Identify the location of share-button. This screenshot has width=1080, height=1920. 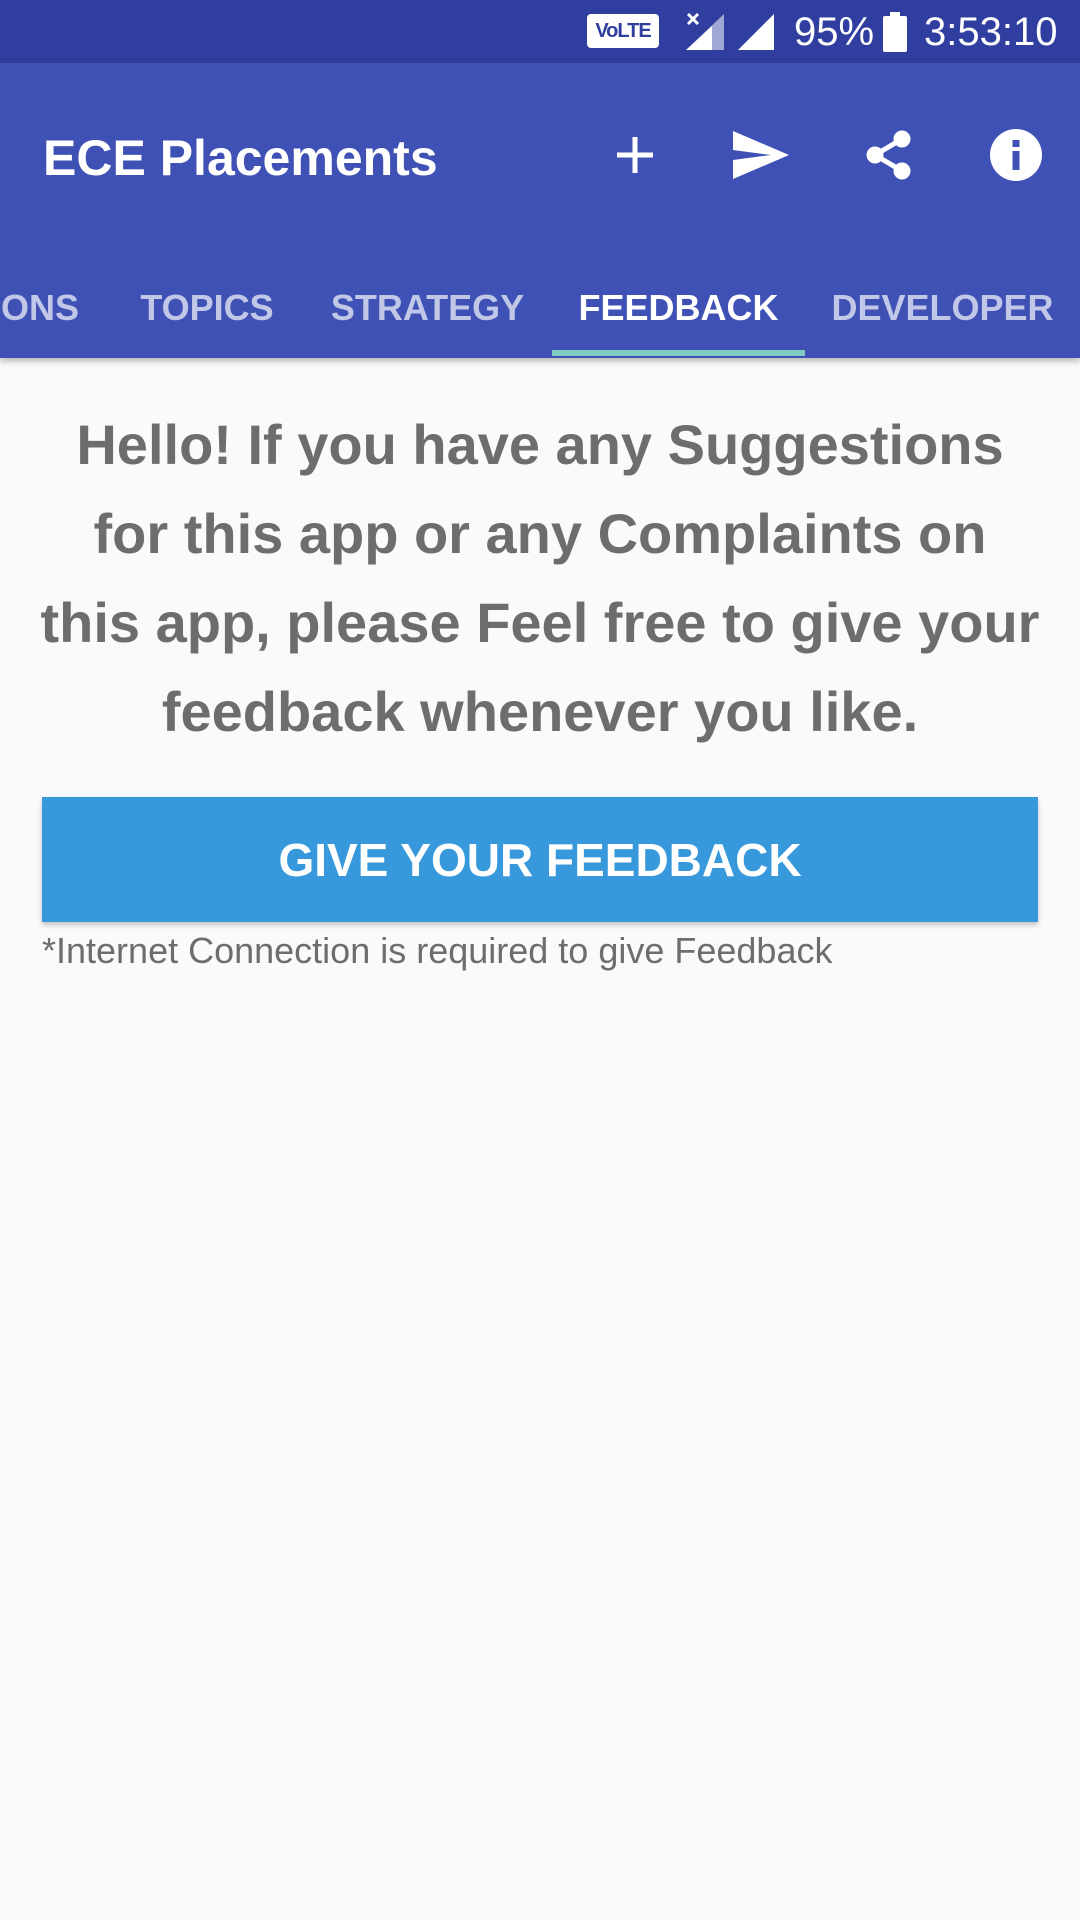
(889, 155).